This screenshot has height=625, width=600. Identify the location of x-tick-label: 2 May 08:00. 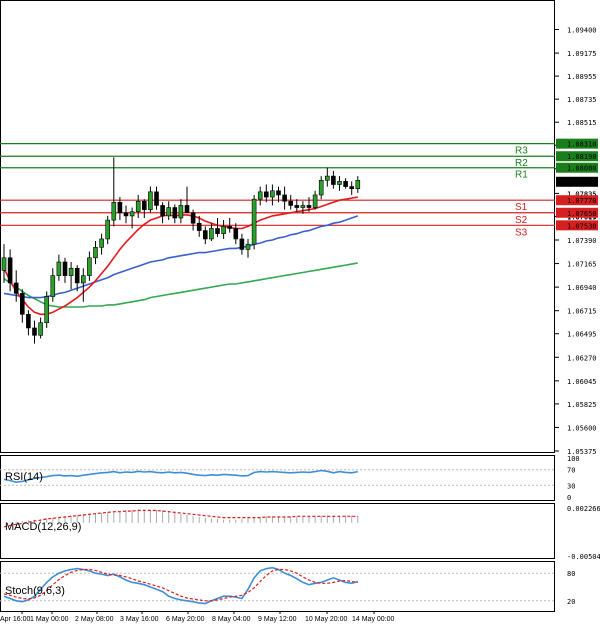
(94, 619).